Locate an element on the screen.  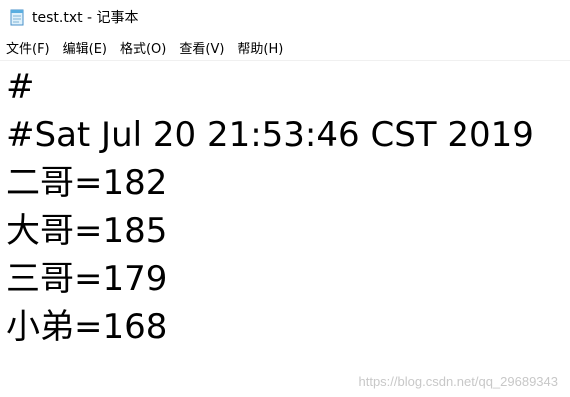
menu-file: 文件(F) is located at coordinates (28, 47).